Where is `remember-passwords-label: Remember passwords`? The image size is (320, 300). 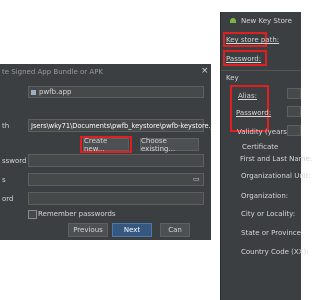
remember-passwords-label: Remember passwords is located at coordinates (77, 214).